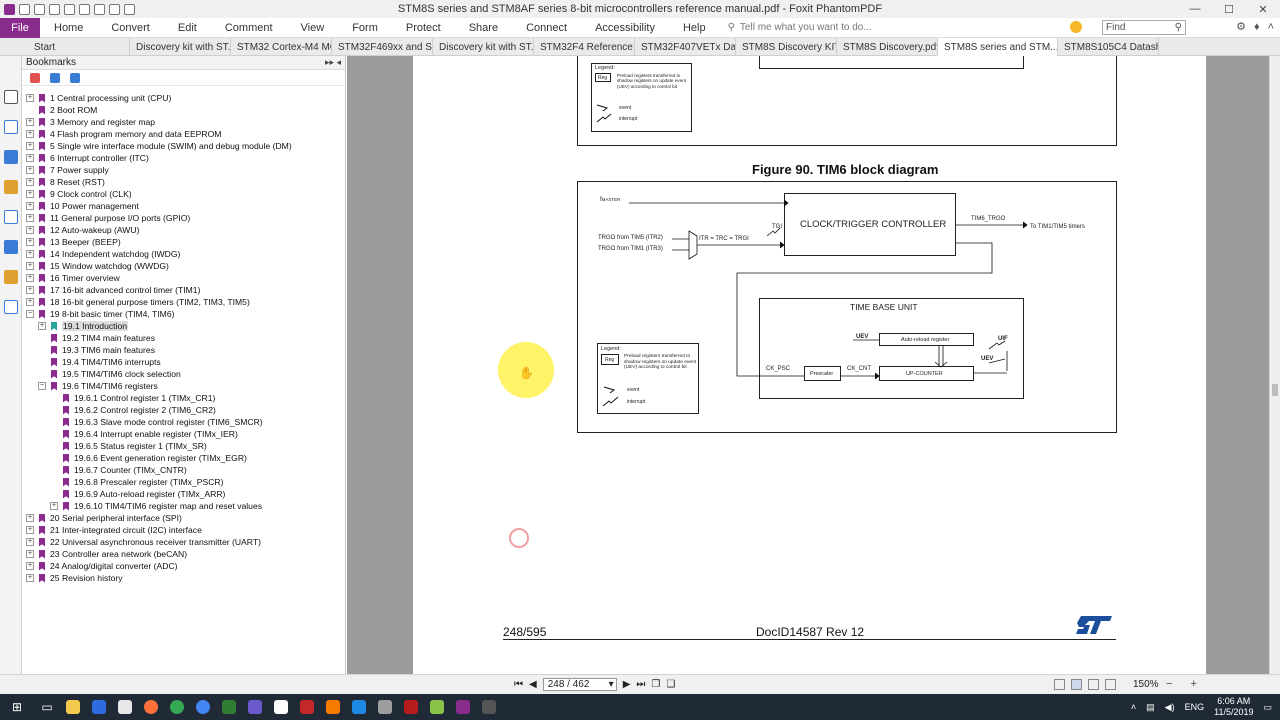 This screenshot has width=1280, height=720. I want to click on tab-start: Start, so click(65, 47).